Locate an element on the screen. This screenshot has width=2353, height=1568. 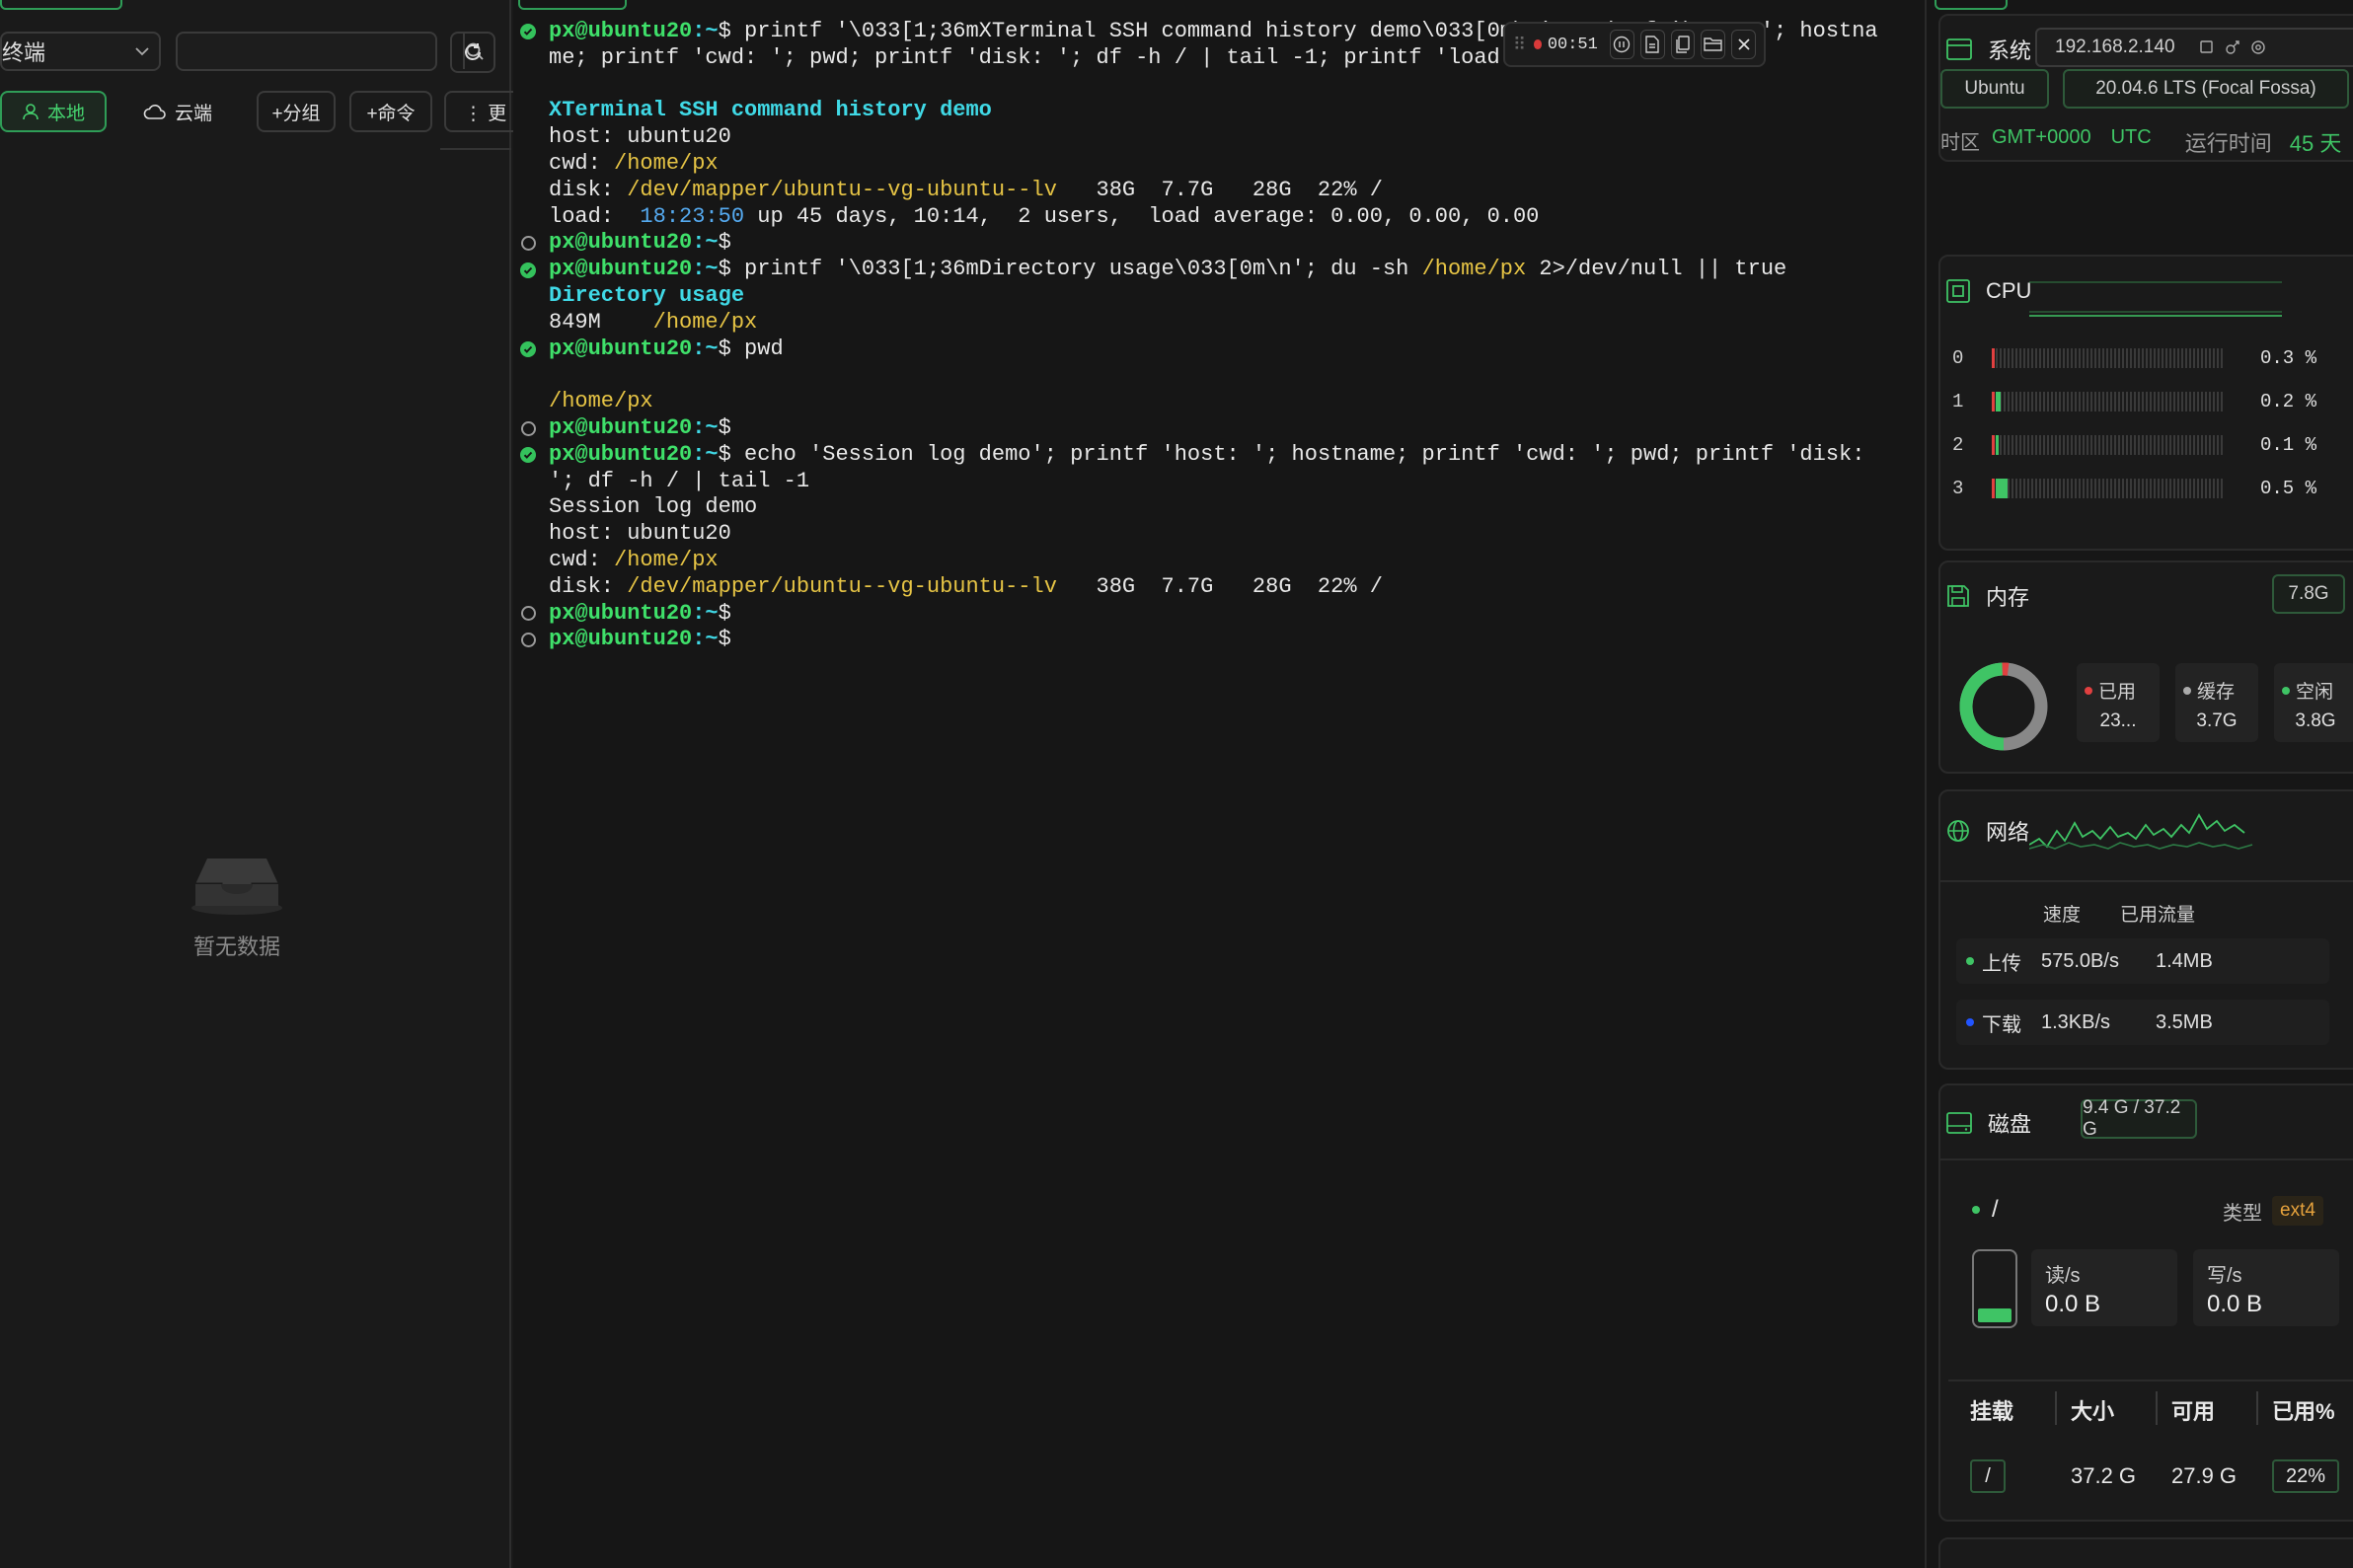
settings-icon is located at coordinates (2258, 47).